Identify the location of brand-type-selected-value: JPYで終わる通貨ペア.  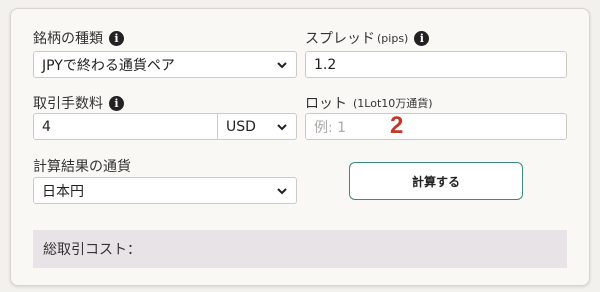
(108, 65).